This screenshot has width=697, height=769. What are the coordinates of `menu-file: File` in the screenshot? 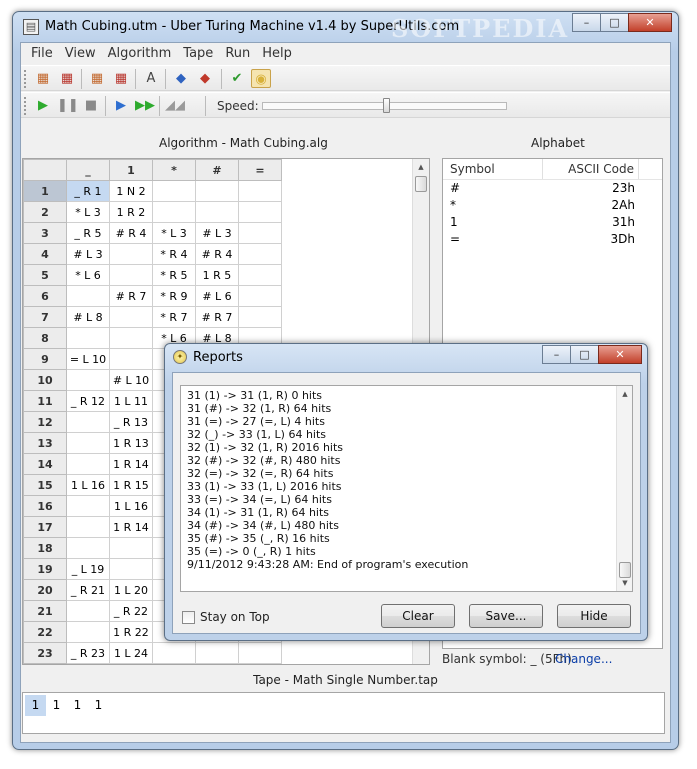 It's located at (42, 54).